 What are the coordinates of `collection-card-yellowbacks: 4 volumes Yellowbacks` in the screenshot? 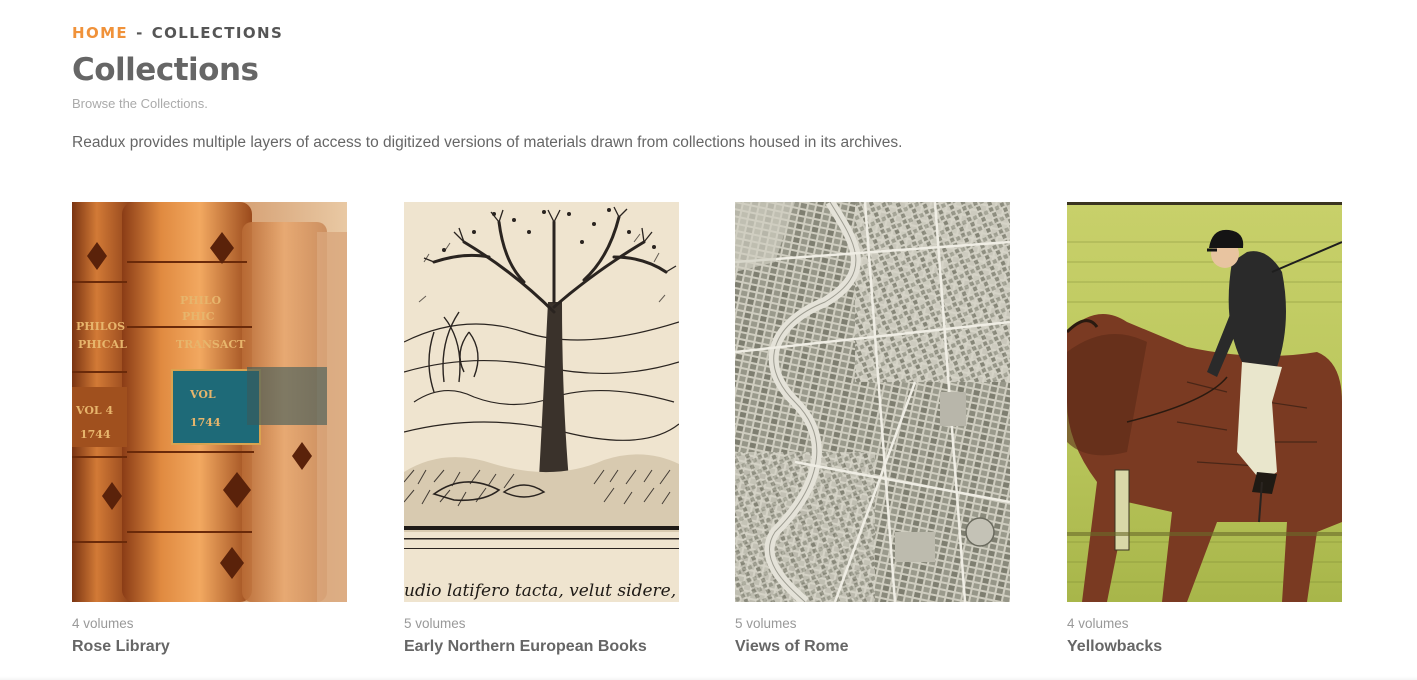 It's located at (1204, 429).